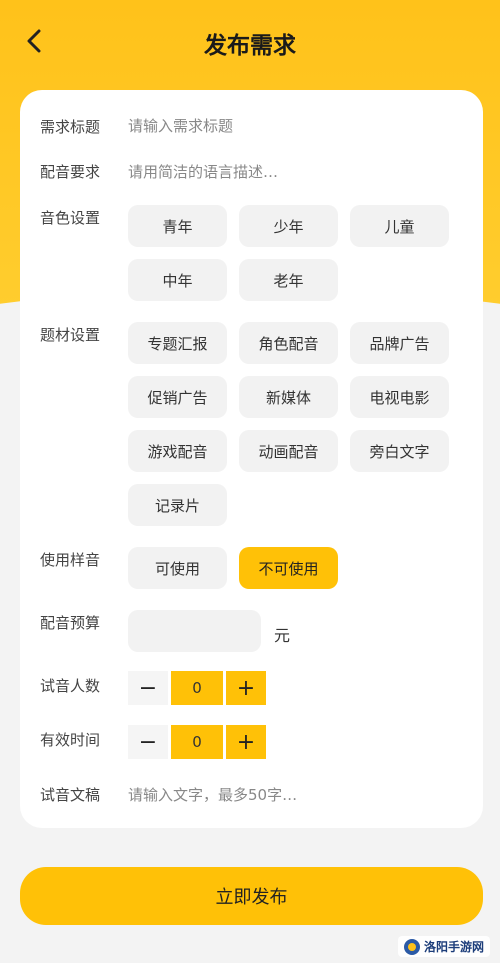  What do you see at coordinates (177, 397) in the screenshot?
I see `subject-option: 促销广告` at bounding box center [177, 397].